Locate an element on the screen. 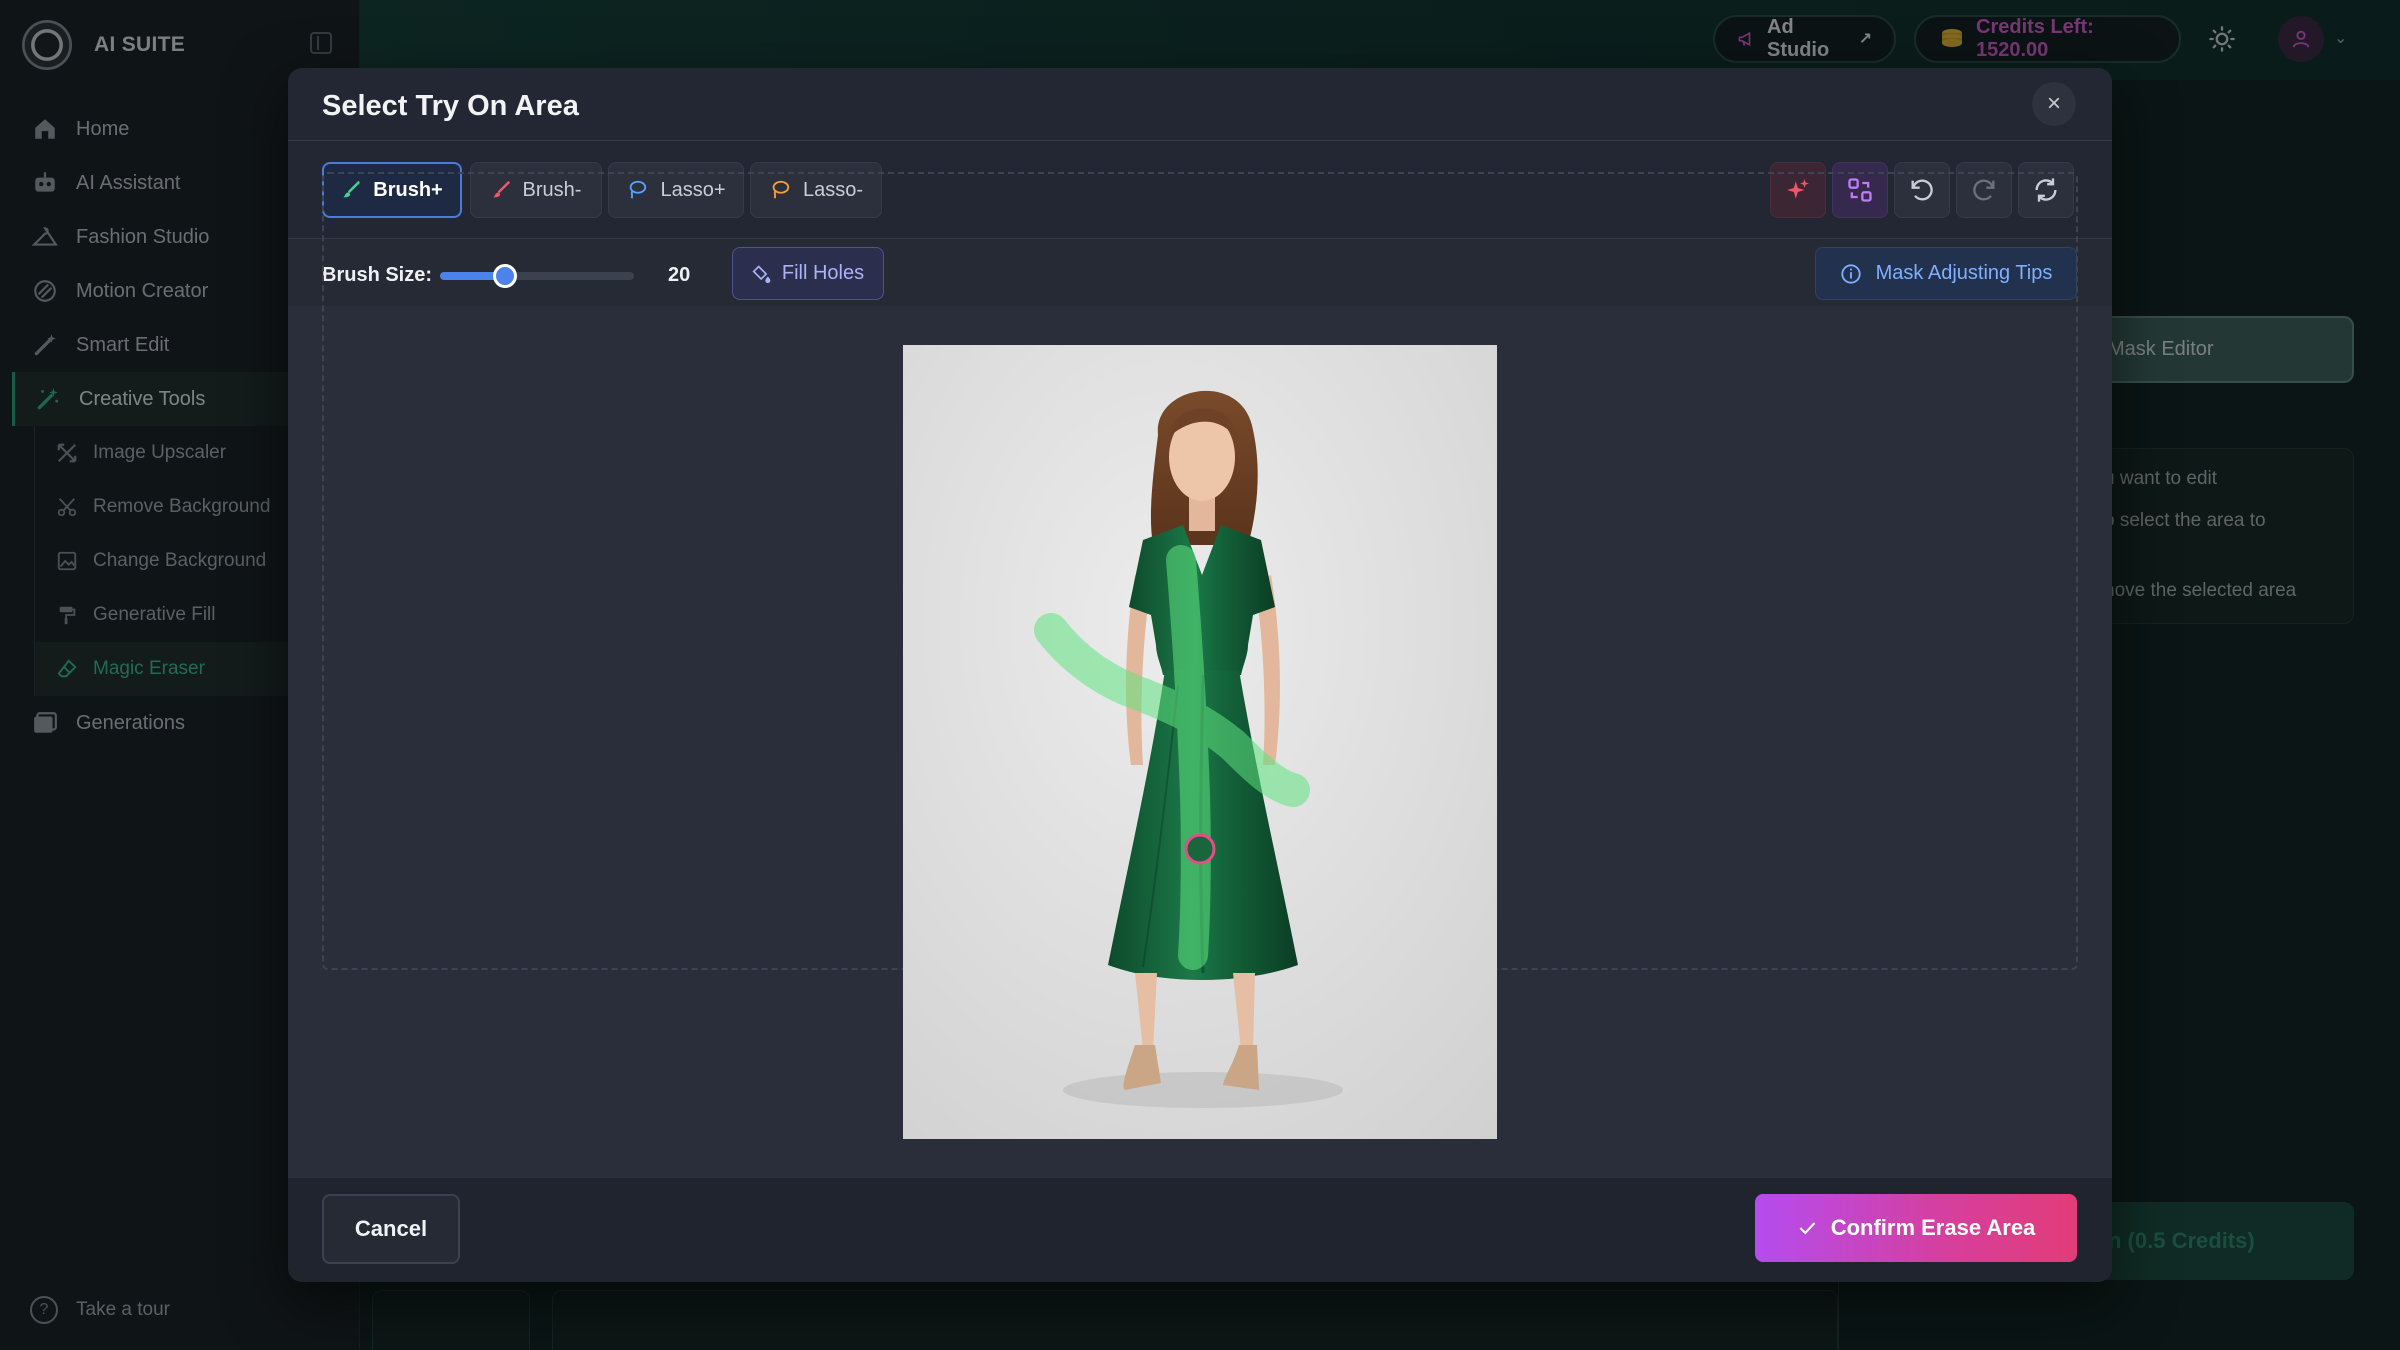 Image resolution: width=2400 pixels, height=1350 pixels. divider is located at coordinates (1200, 140).